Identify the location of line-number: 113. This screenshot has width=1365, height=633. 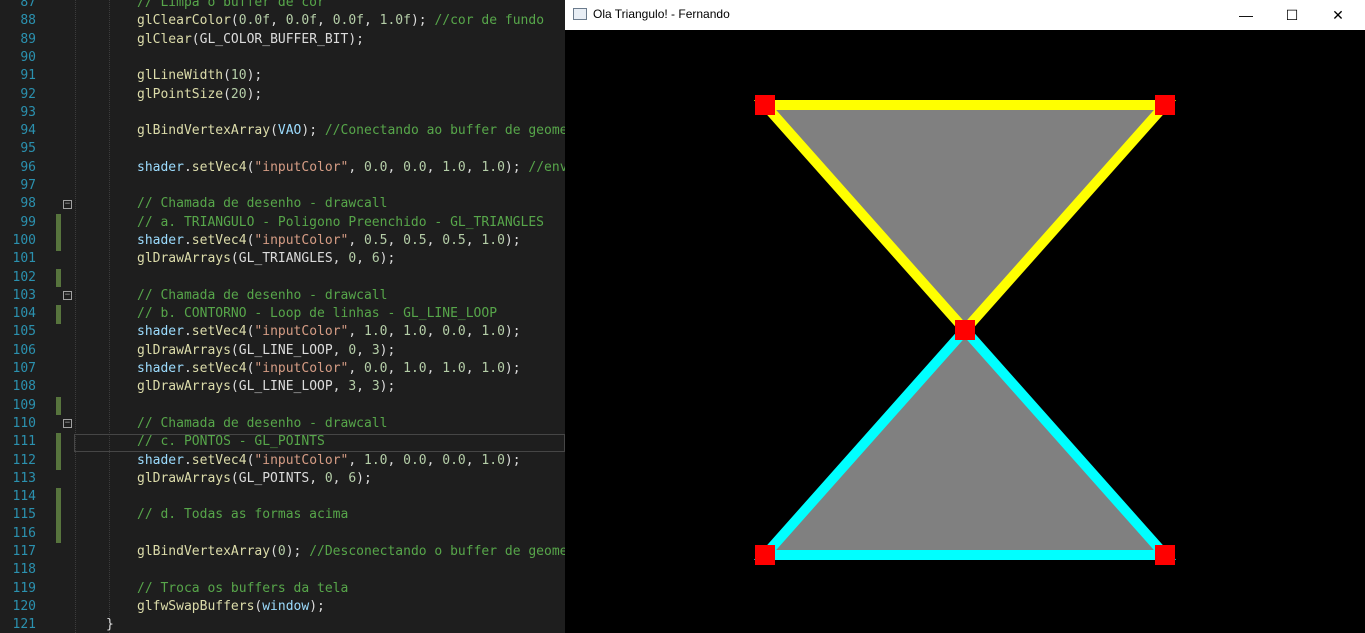
(24, 478).